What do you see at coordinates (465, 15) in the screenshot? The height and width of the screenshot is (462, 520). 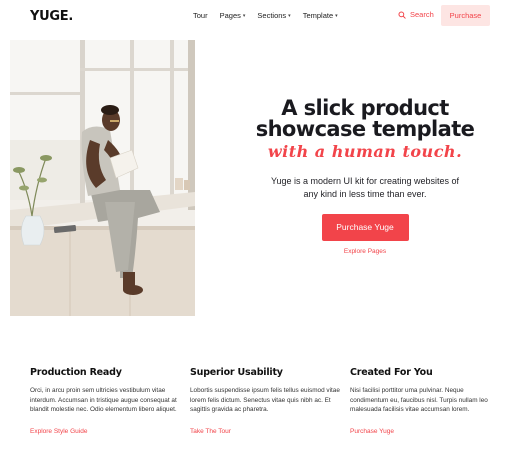 I see `purchase-button: Purchase` at bounding box center [465, 15].